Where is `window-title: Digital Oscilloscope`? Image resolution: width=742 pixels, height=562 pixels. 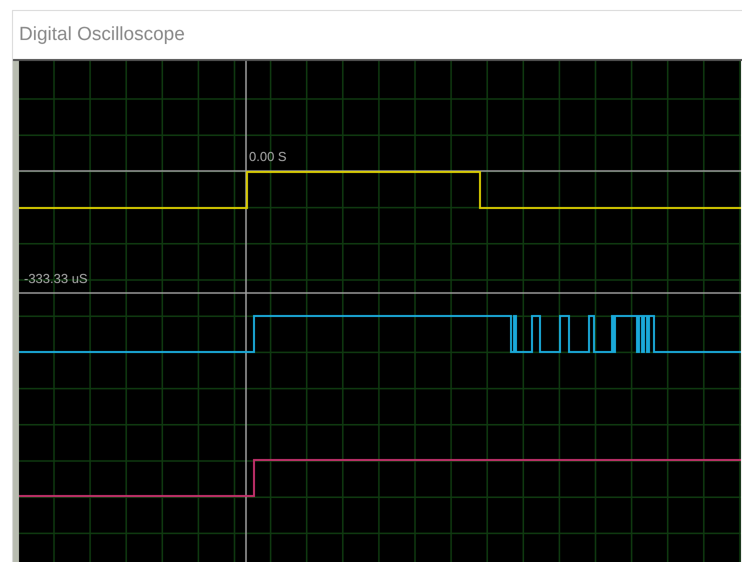
window-title: Digital Oscilloscope is located at coordinates (102, 35).